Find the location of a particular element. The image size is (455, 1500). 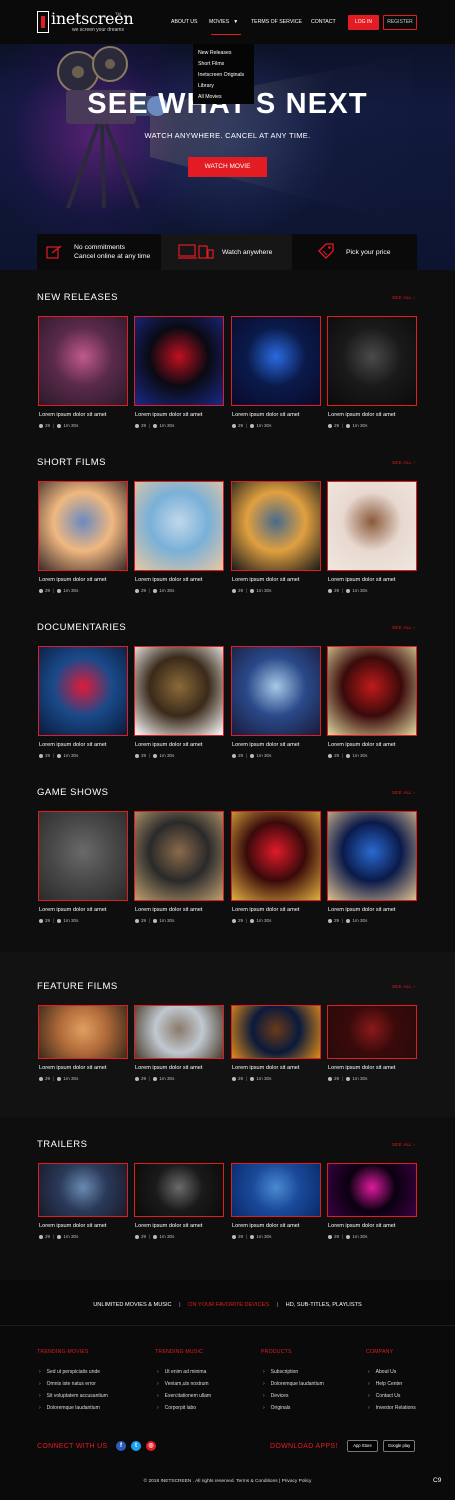

footer-link: Originals is located at coordinates (277, 1408).